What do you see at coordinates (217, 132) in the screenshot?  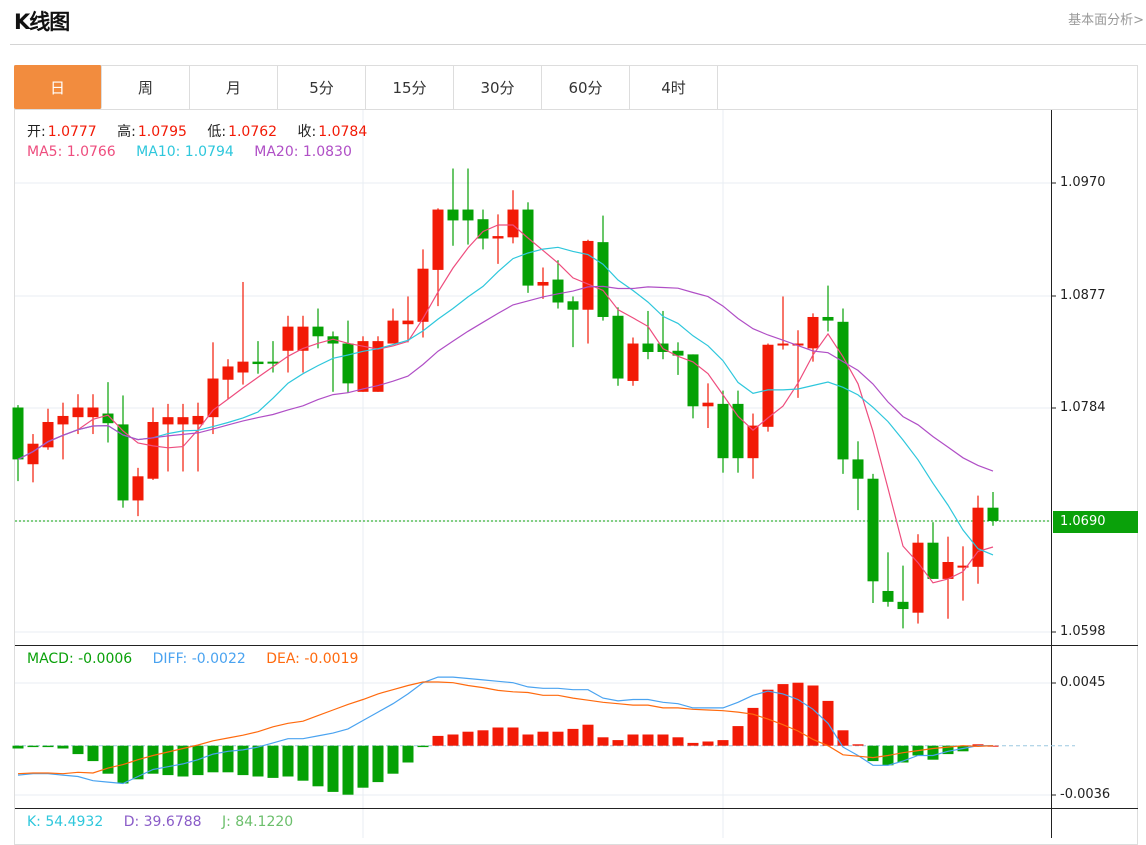 I see `low-label: 低:` at bounding box center [217, 132].